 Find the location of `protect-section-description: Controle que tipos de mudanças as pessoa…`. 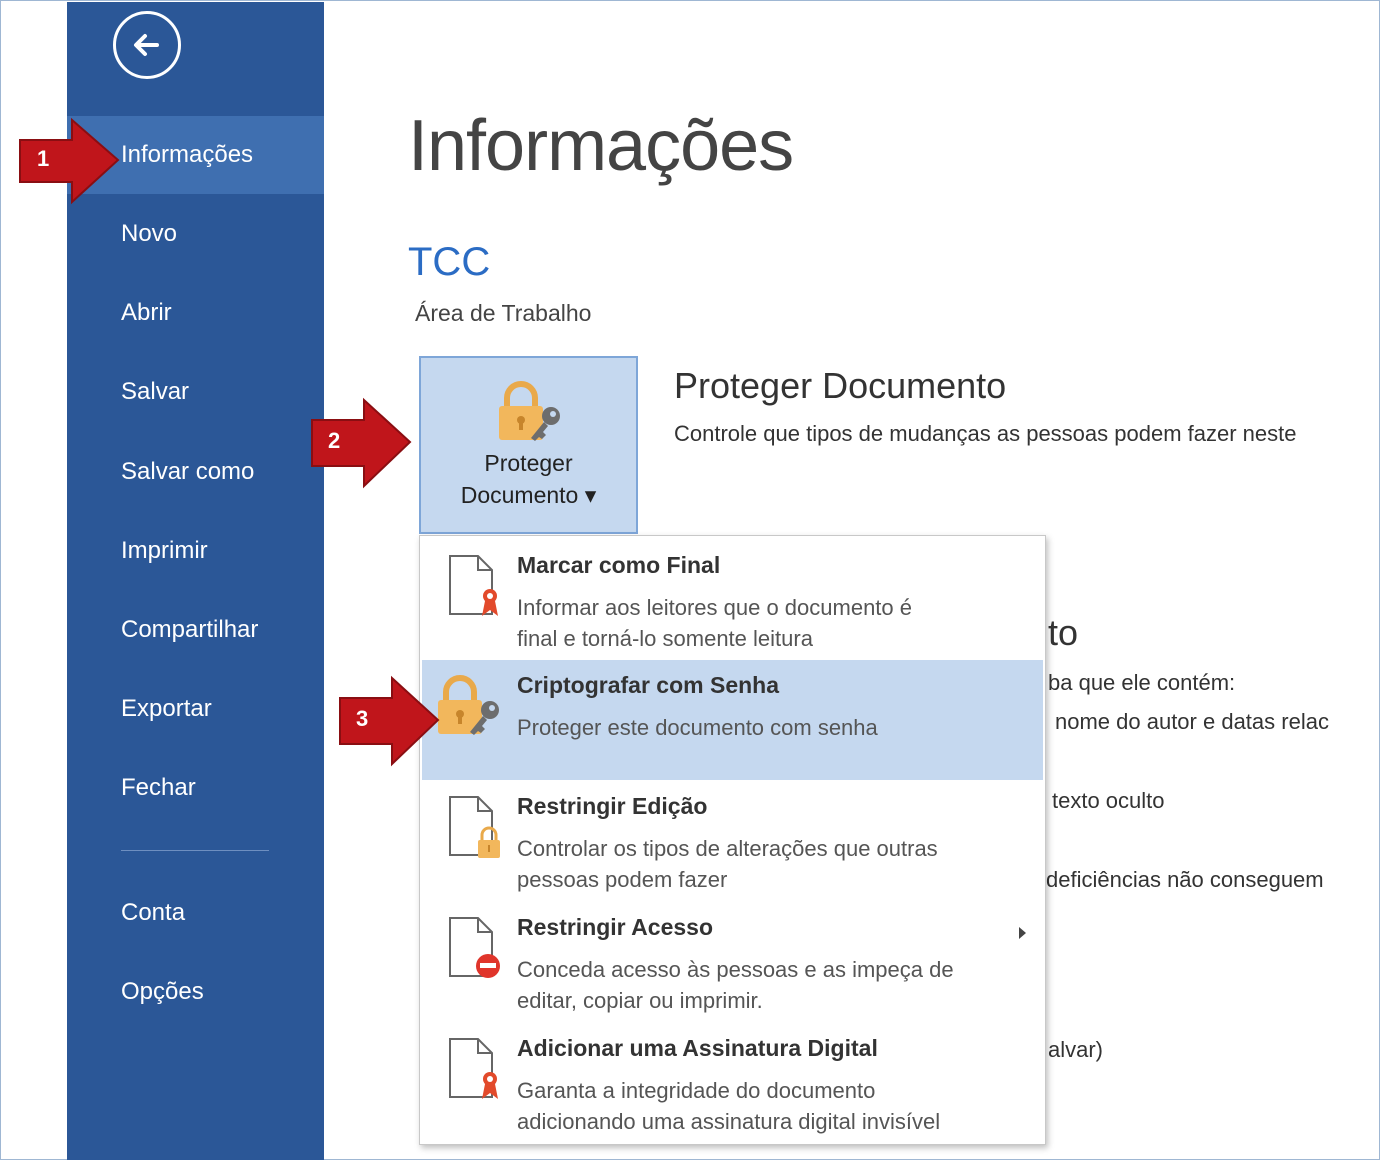

protect-section-description: Controle que tipos de mudanças as pessoa… is located at coordinates (985, 433).